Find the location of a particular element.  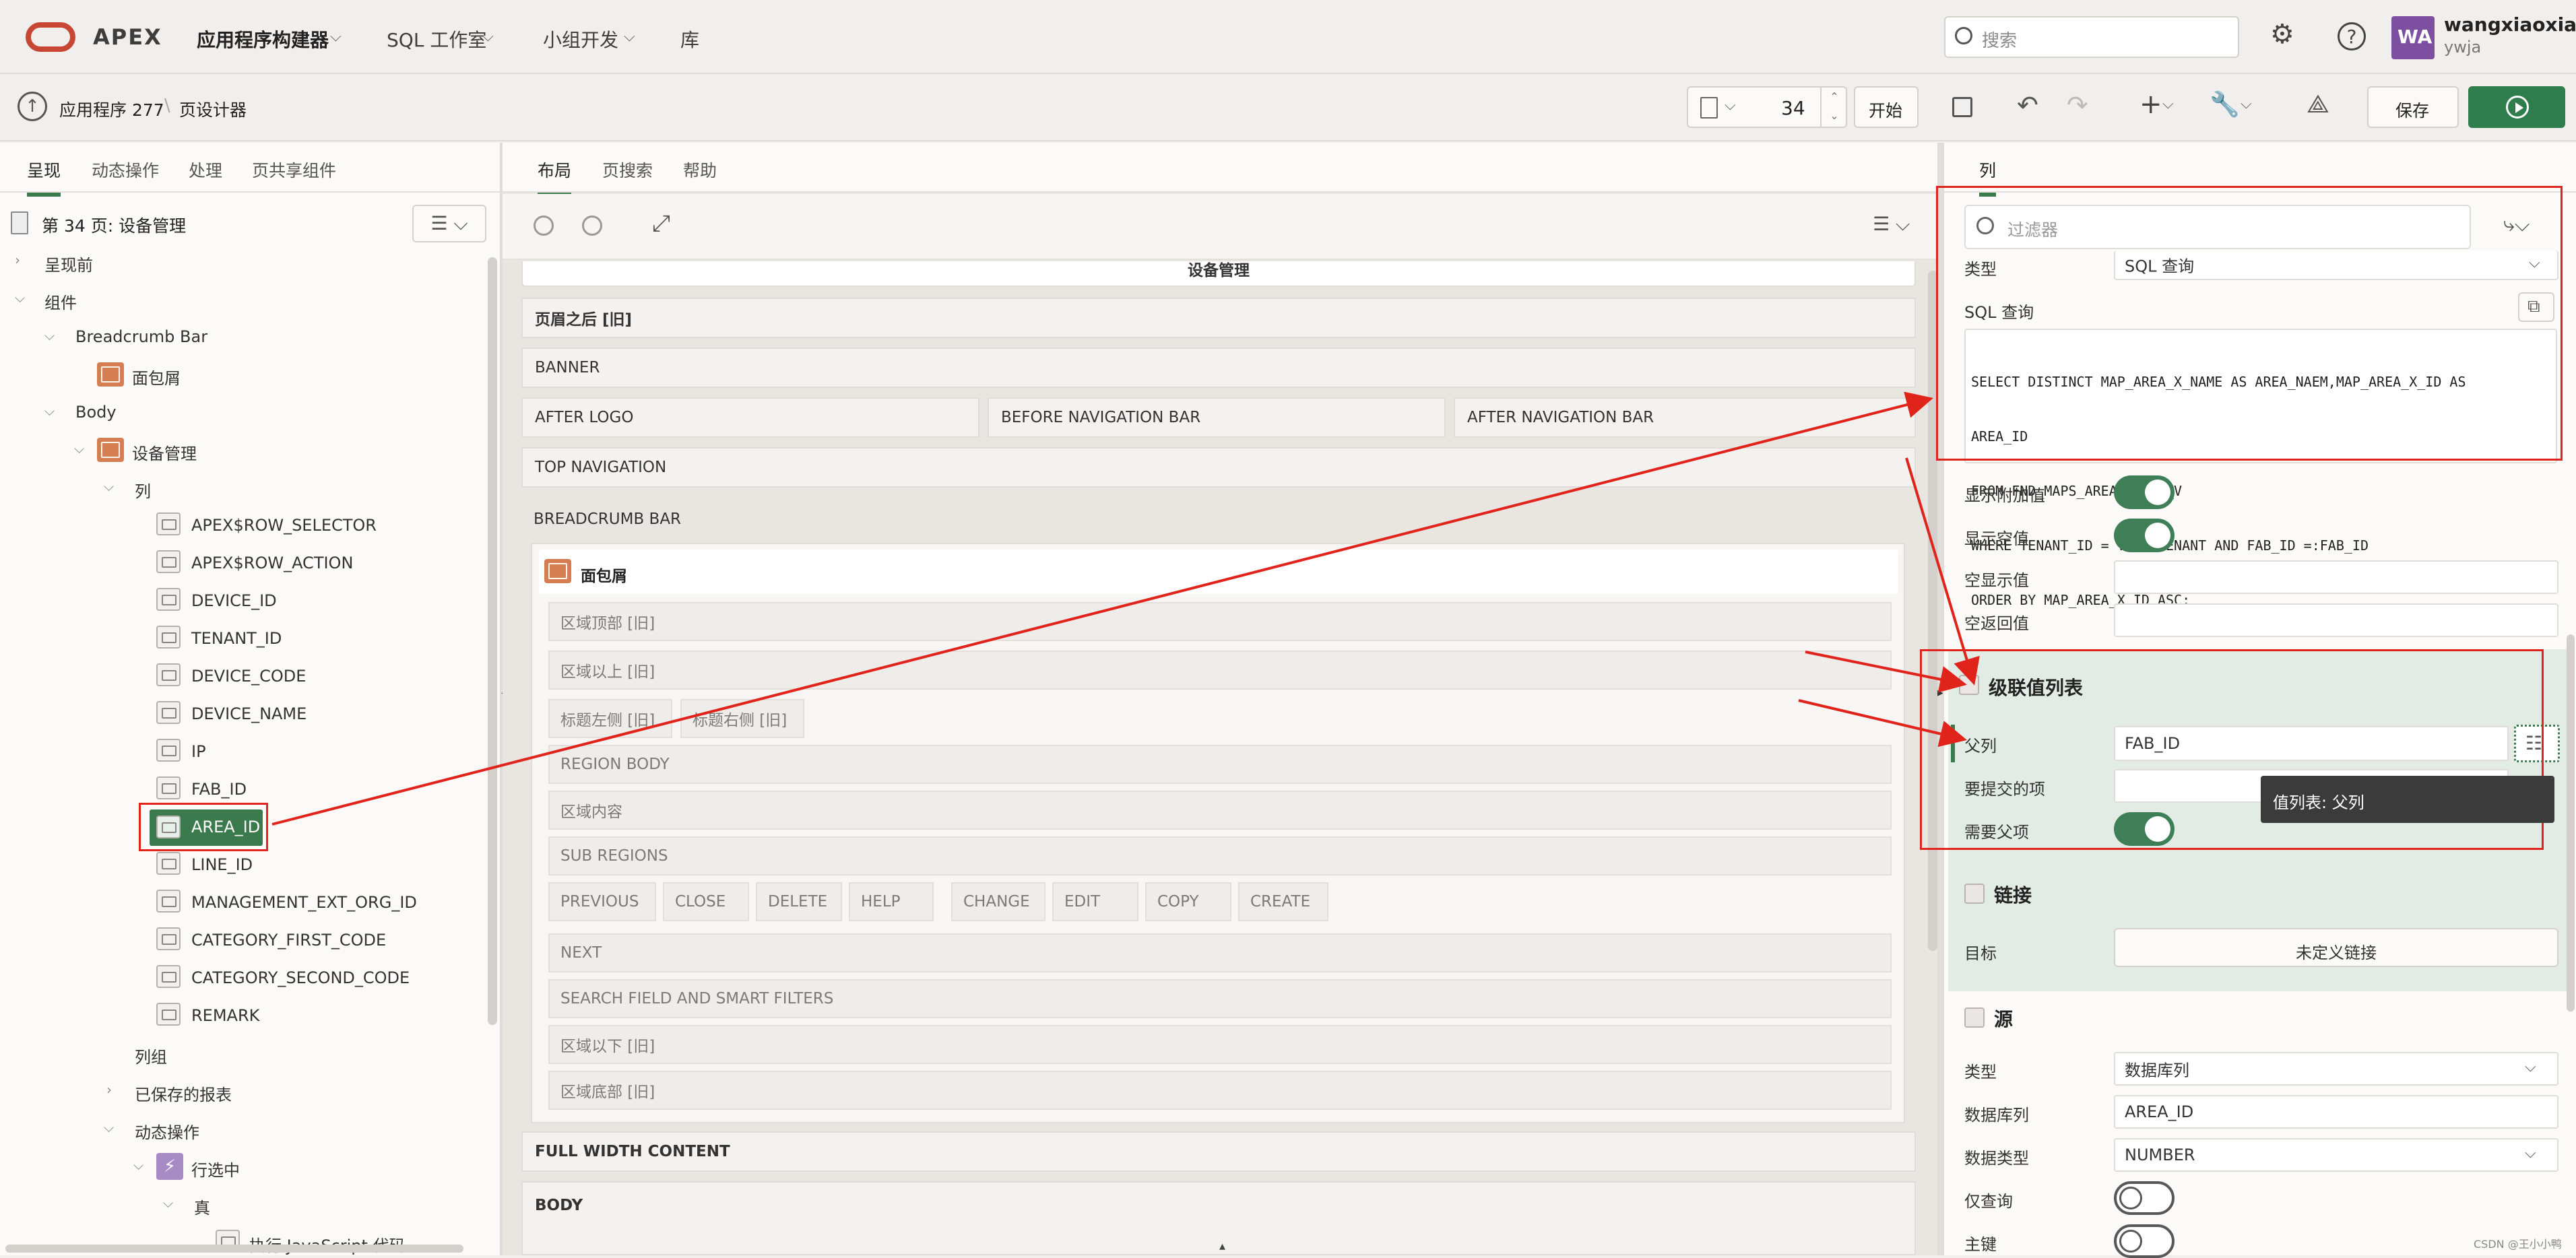

oracle-logo-icon is located at coordinates (50, 37).